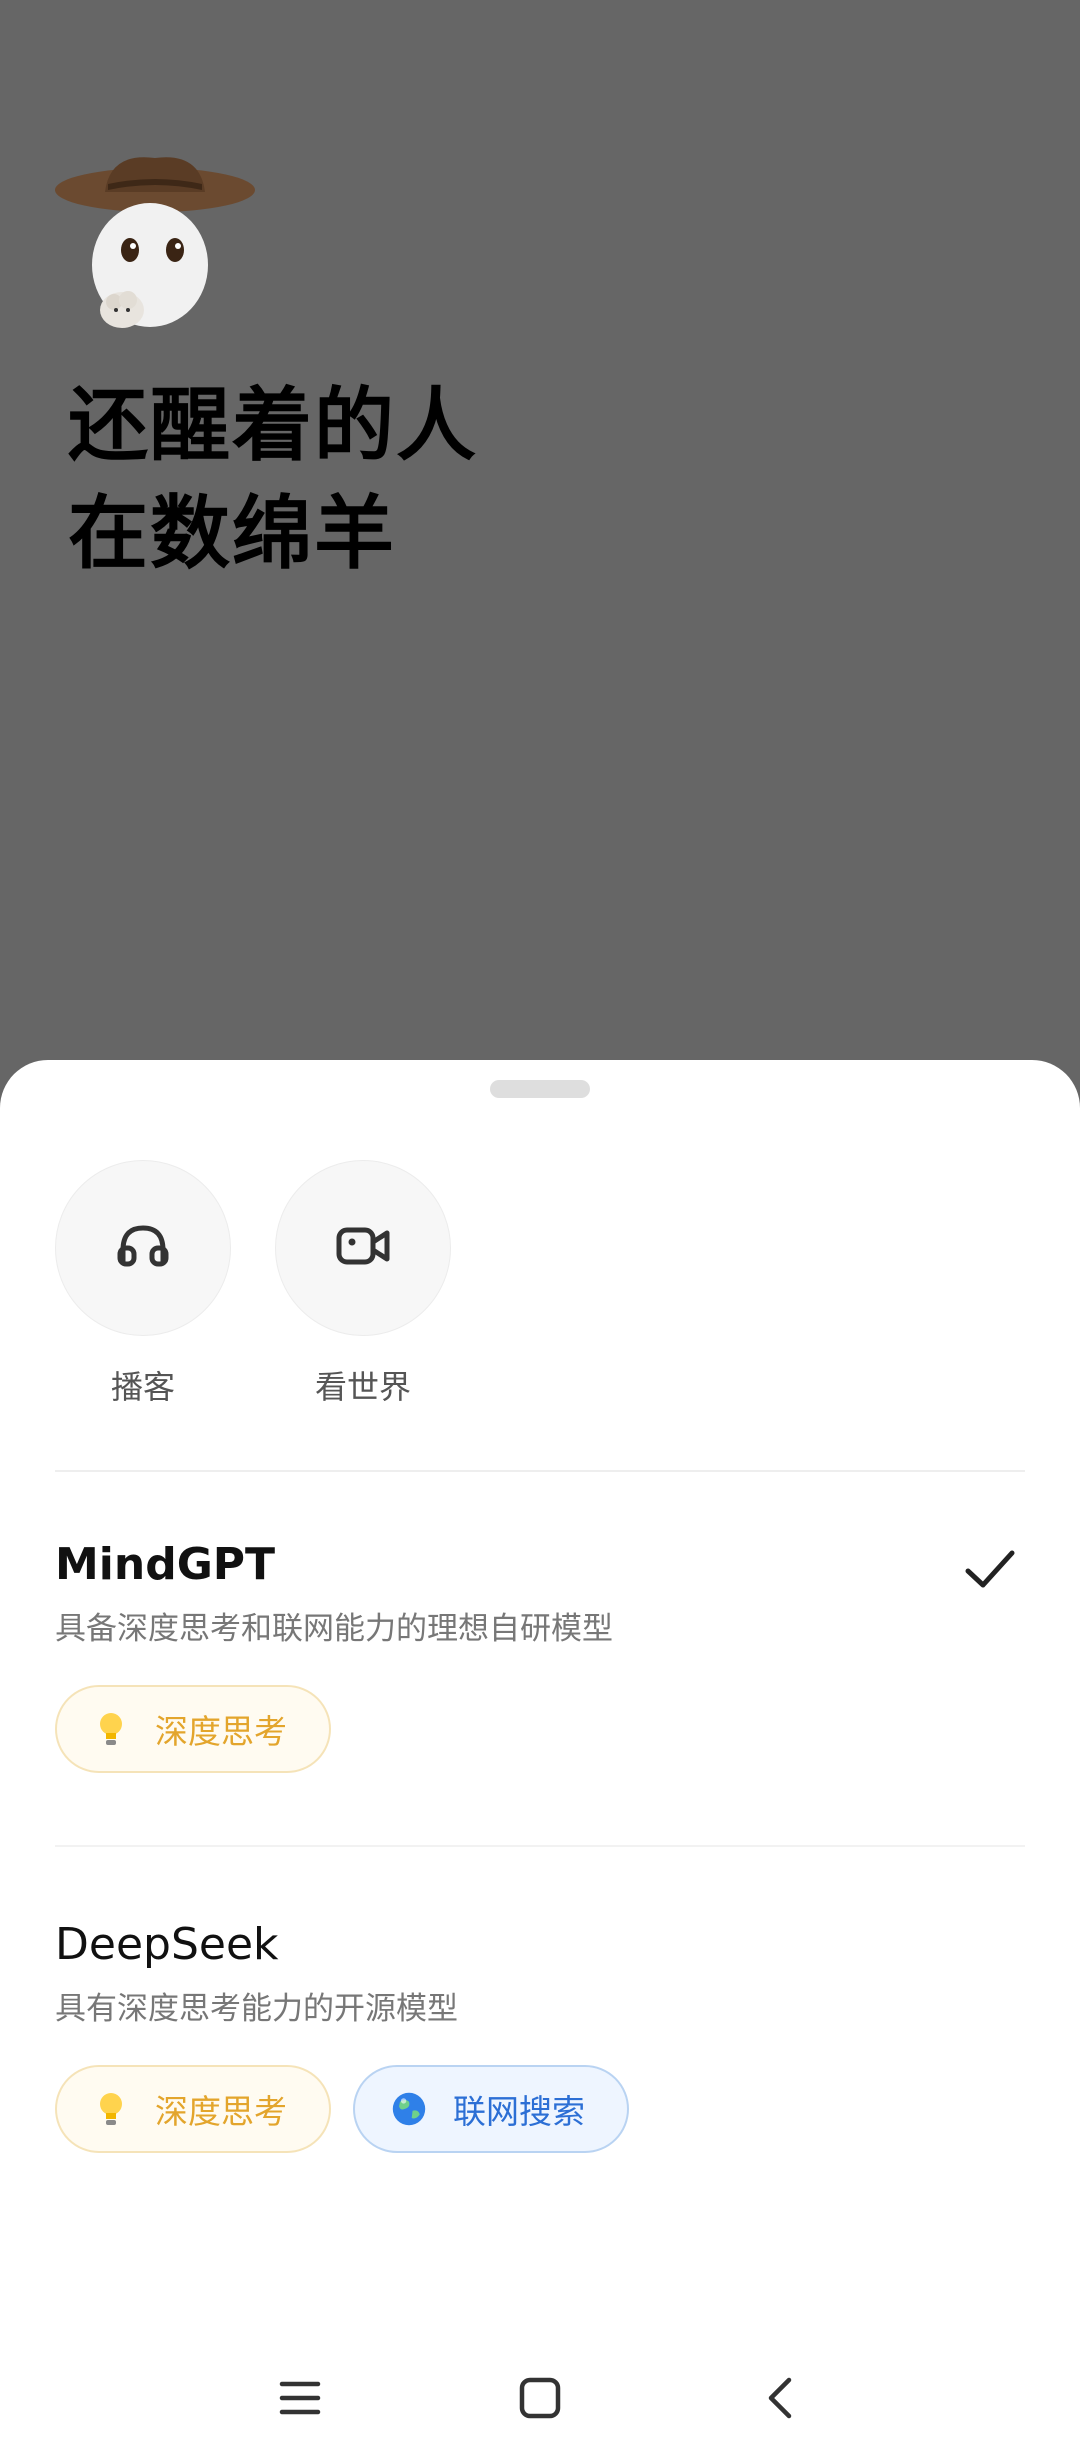 This screenshot has height=2460, width=1080. What do you see at coordinates (342, 2109) in the screenshot?
I see `model-capability-tags: 深度思考 联网搜索` at bounding box center [342, 2109].